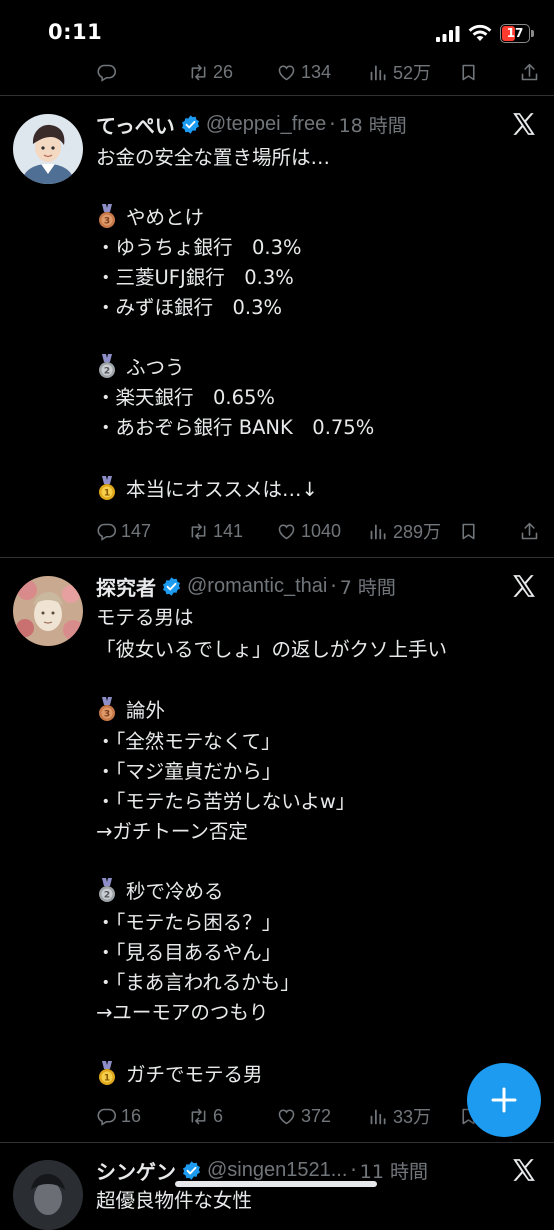 The image size is (554, 1230). I want to click on like-button: 1040, so click(308, 531).